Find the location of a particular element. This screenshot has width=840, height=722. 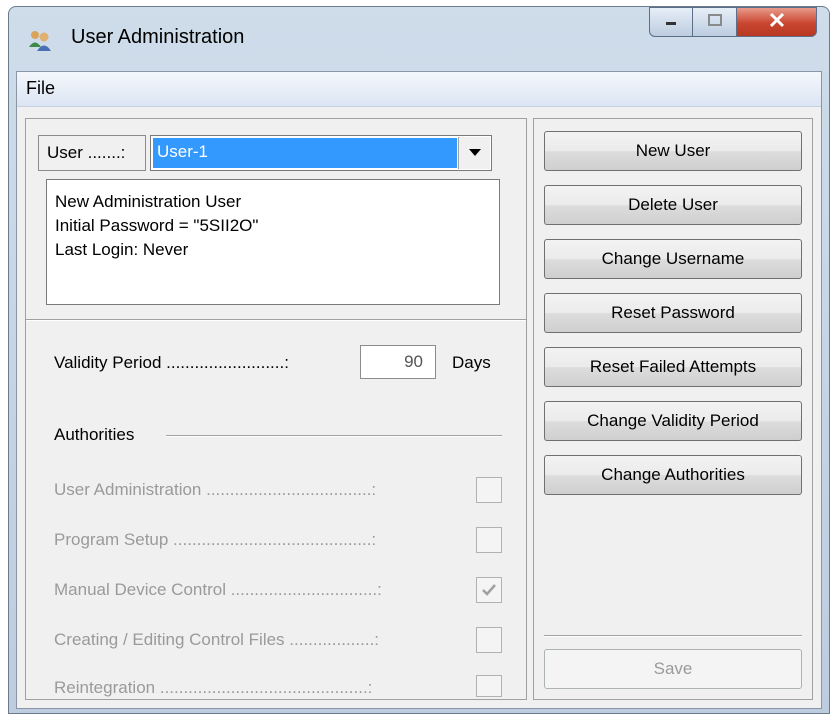

user-label: User .......: is located at coordinates (92, 153).